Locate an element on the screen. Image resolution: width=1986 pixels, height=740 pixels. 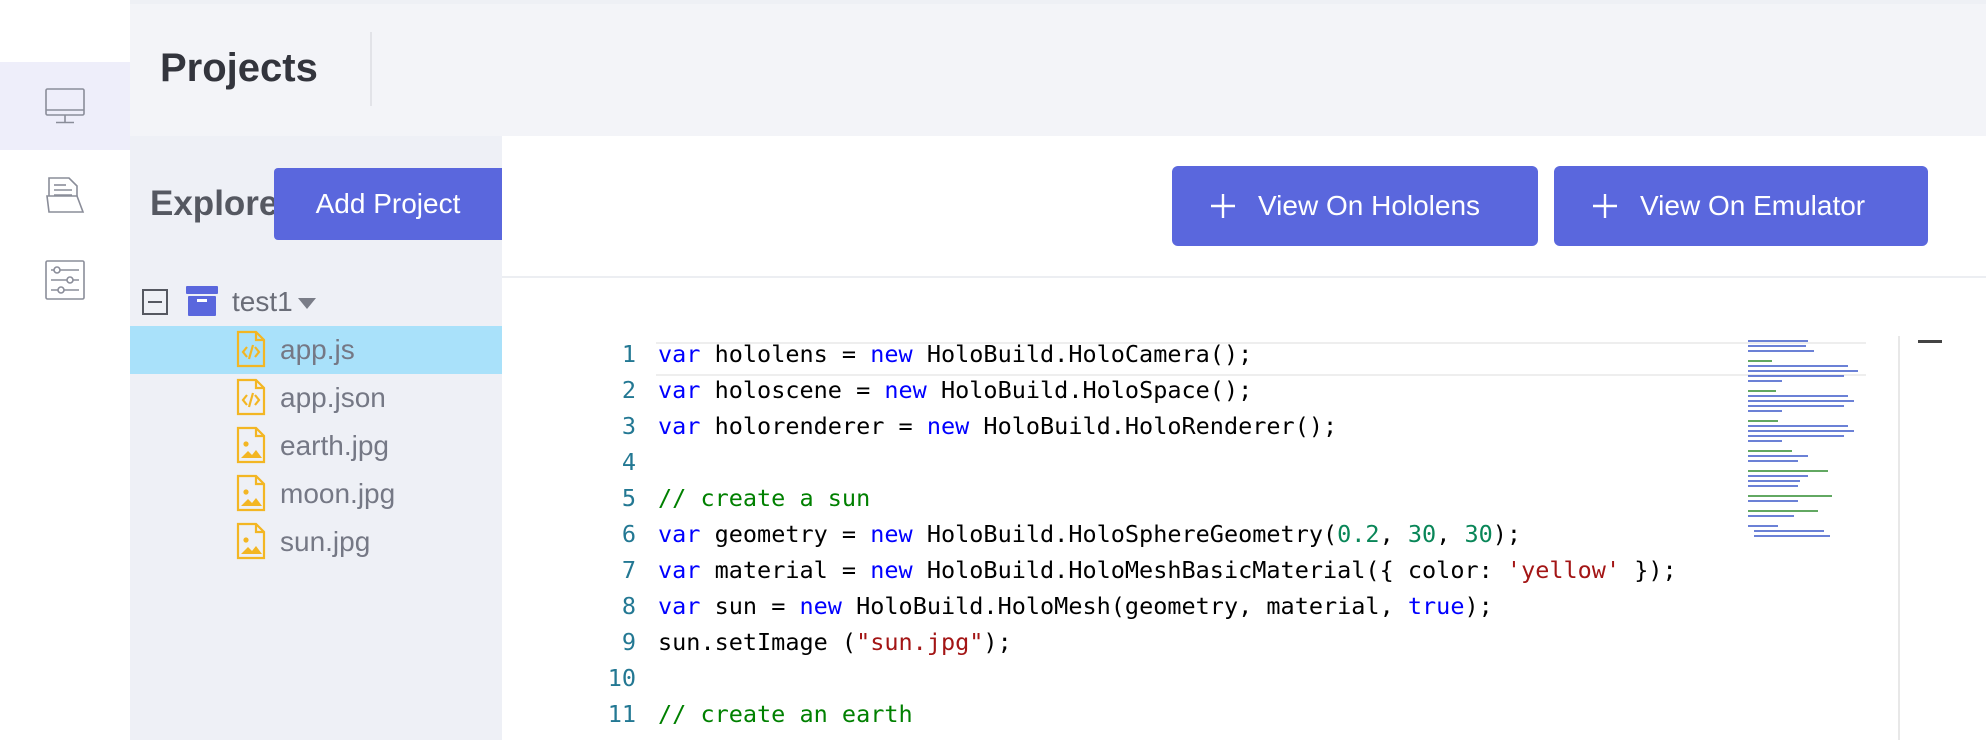
code-token: HoloBuild.HoloMesh(geometry, material, is located at coordinates (1124, 606).